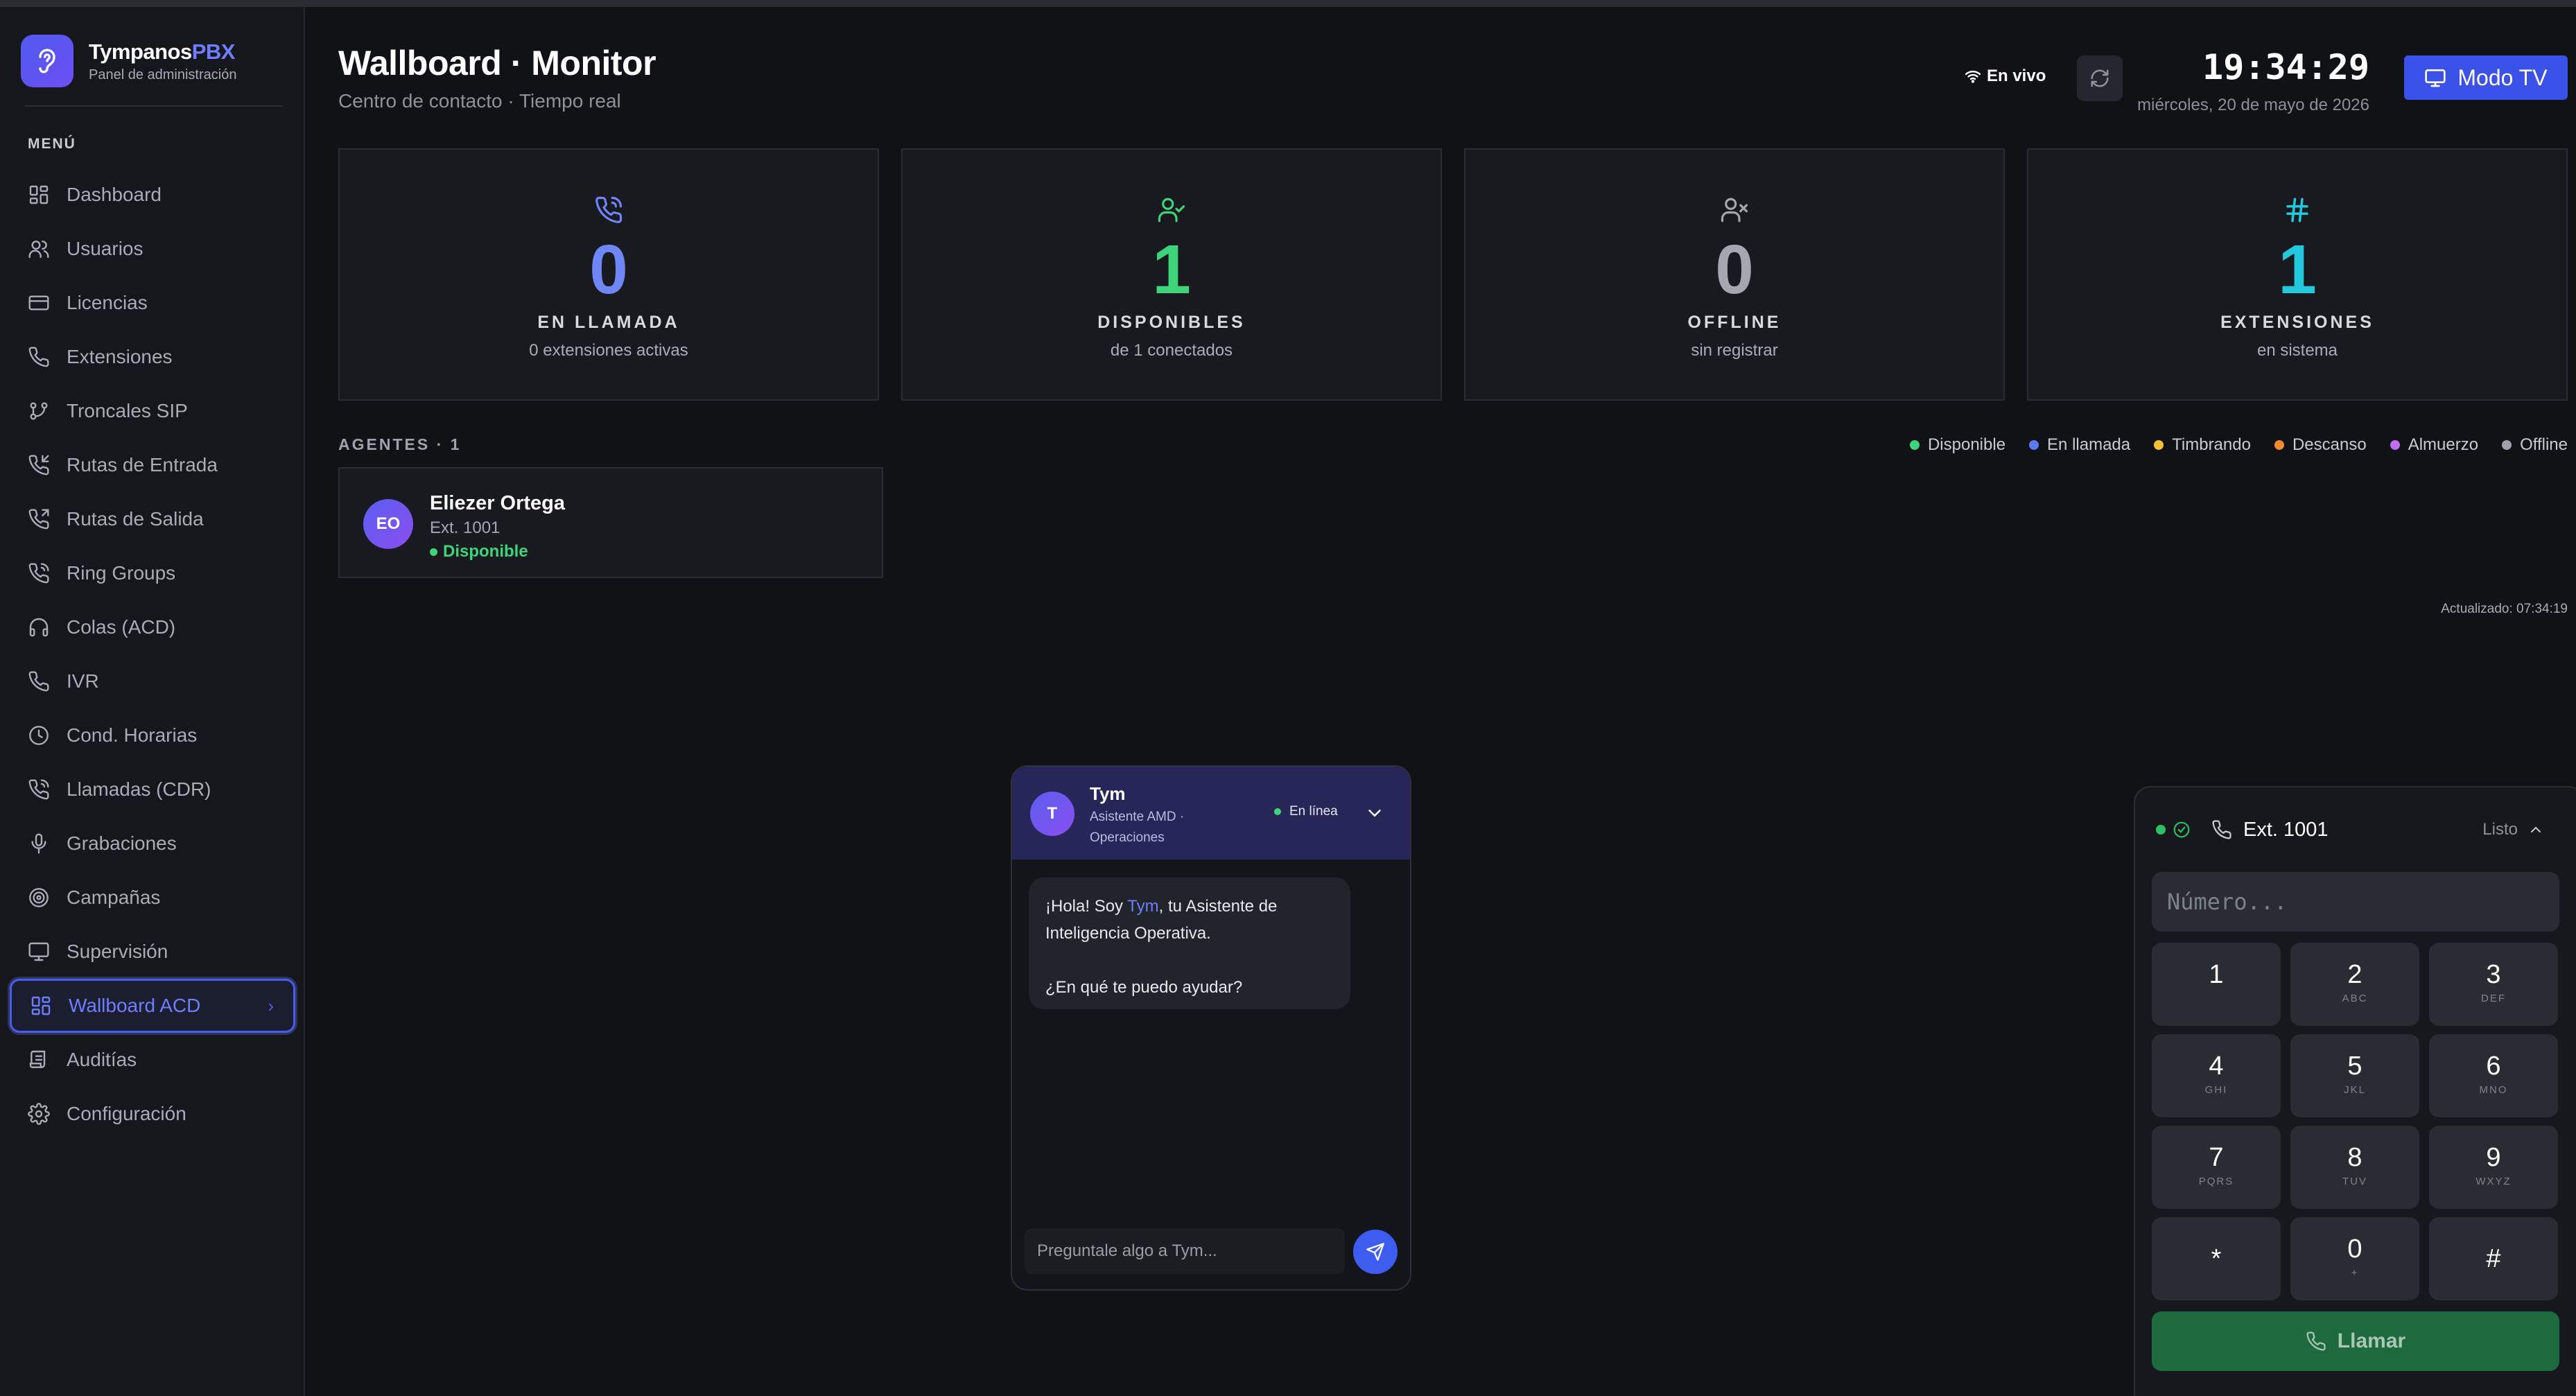 The image size is (2576, 1396). What do you see at coordinates (1052, 814) in the screenshot?
I see `avatar: T` at bounding box center [1052, 814].